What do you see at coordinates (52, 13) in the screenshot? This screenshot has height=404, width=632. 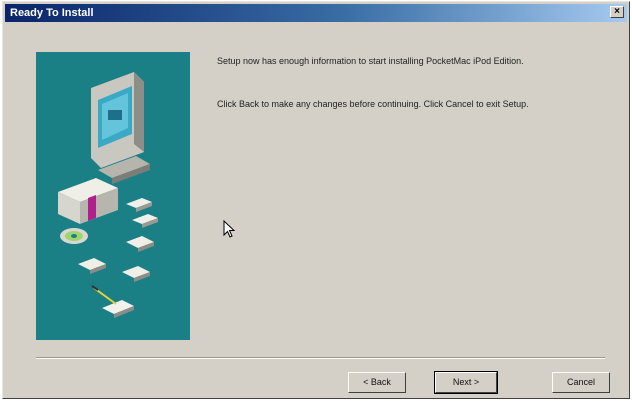 I see `window-title: Ready To Install` at bounding box center [52, 13].